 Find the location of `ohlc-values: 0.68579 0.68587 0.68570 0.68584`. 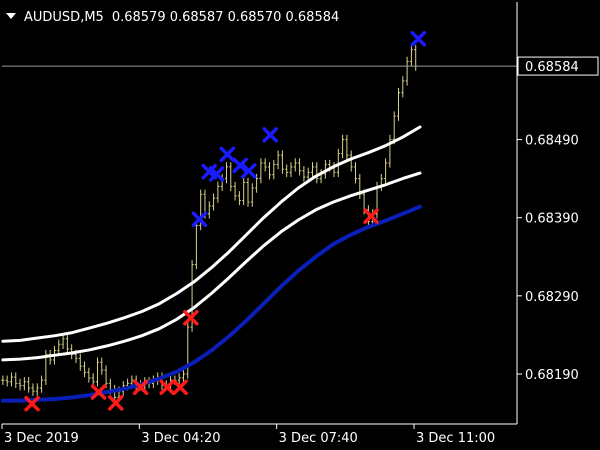

ohlc-values: 0.68579 0.68587 0.68570 0.68584 is located at coordinates (225, 17).